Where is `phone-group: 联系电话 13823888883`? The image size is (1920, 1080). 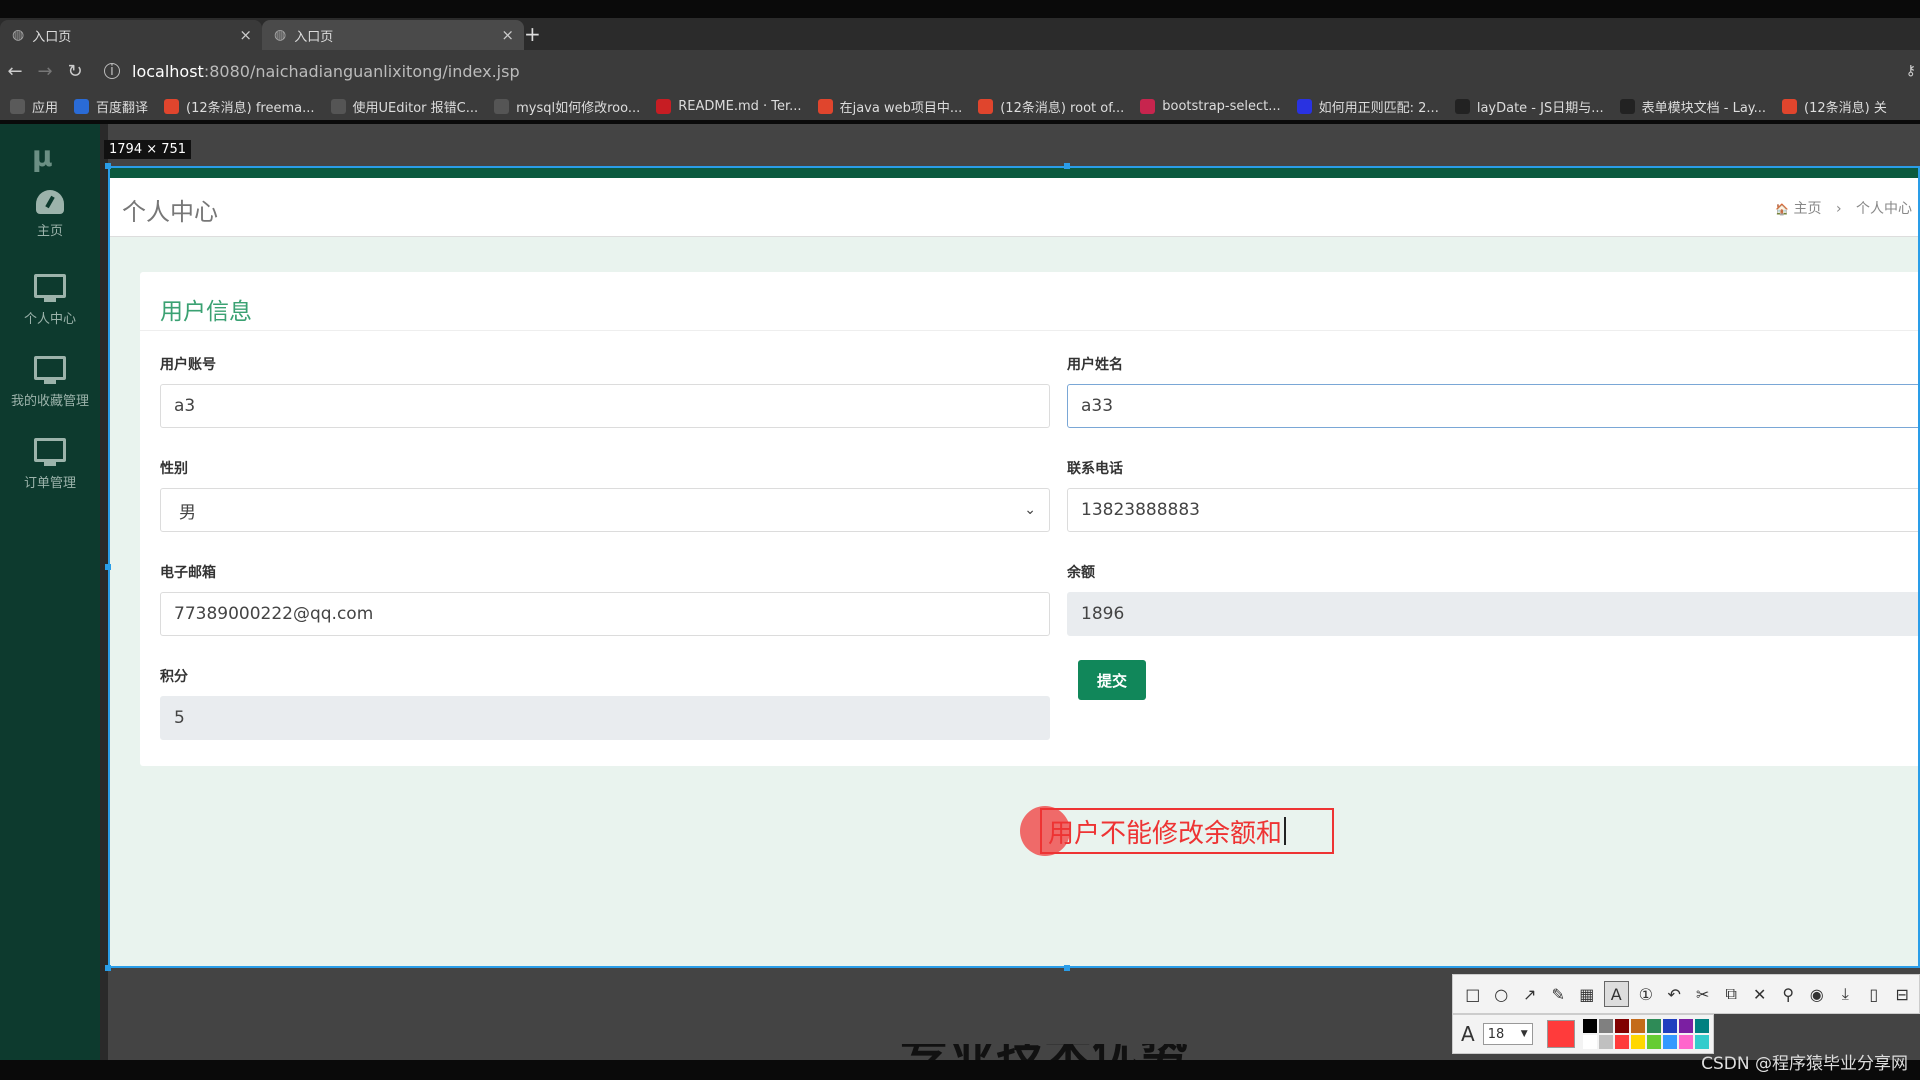
phone-group: 联系电话 13823888883 is located at coordinates (1493, 495).